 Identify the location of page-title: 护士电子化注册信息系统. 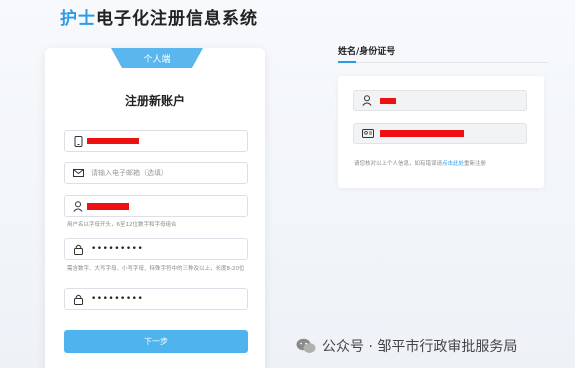
(159, 16).